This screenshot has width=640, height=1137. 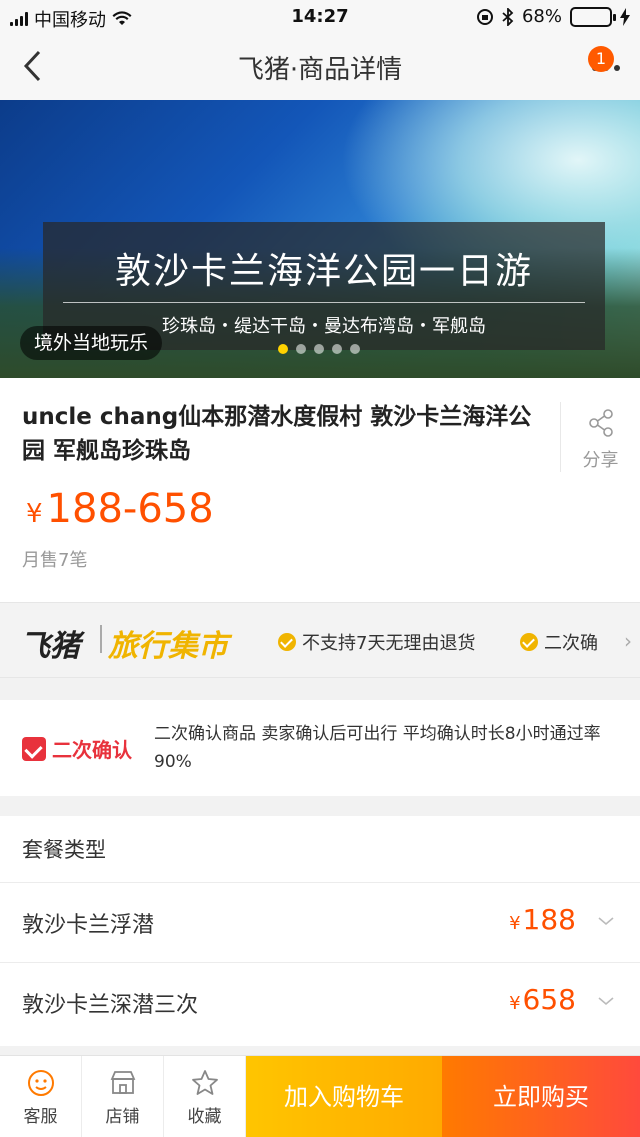 I want to click on feature-no-return: 不支持7天无理由退货, so click(x=376, y=642).